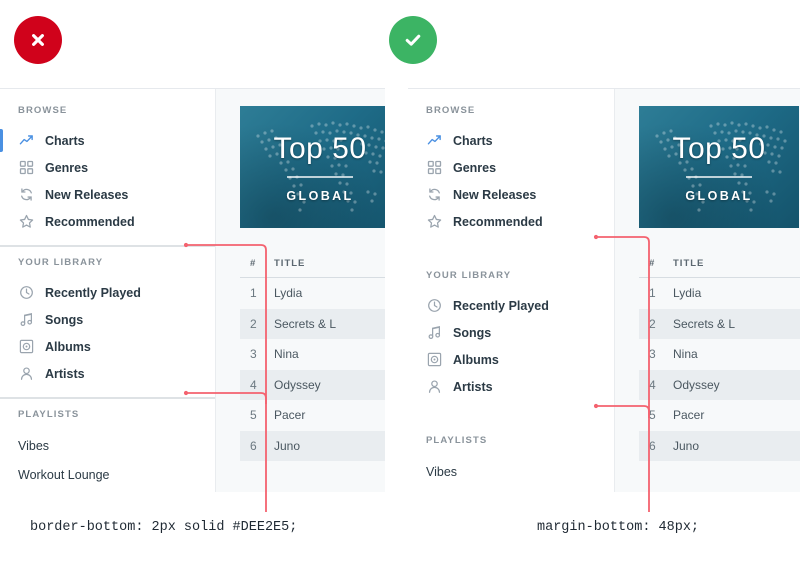  I want to click on sidebar-item-label: Artists, so click(65, 373).